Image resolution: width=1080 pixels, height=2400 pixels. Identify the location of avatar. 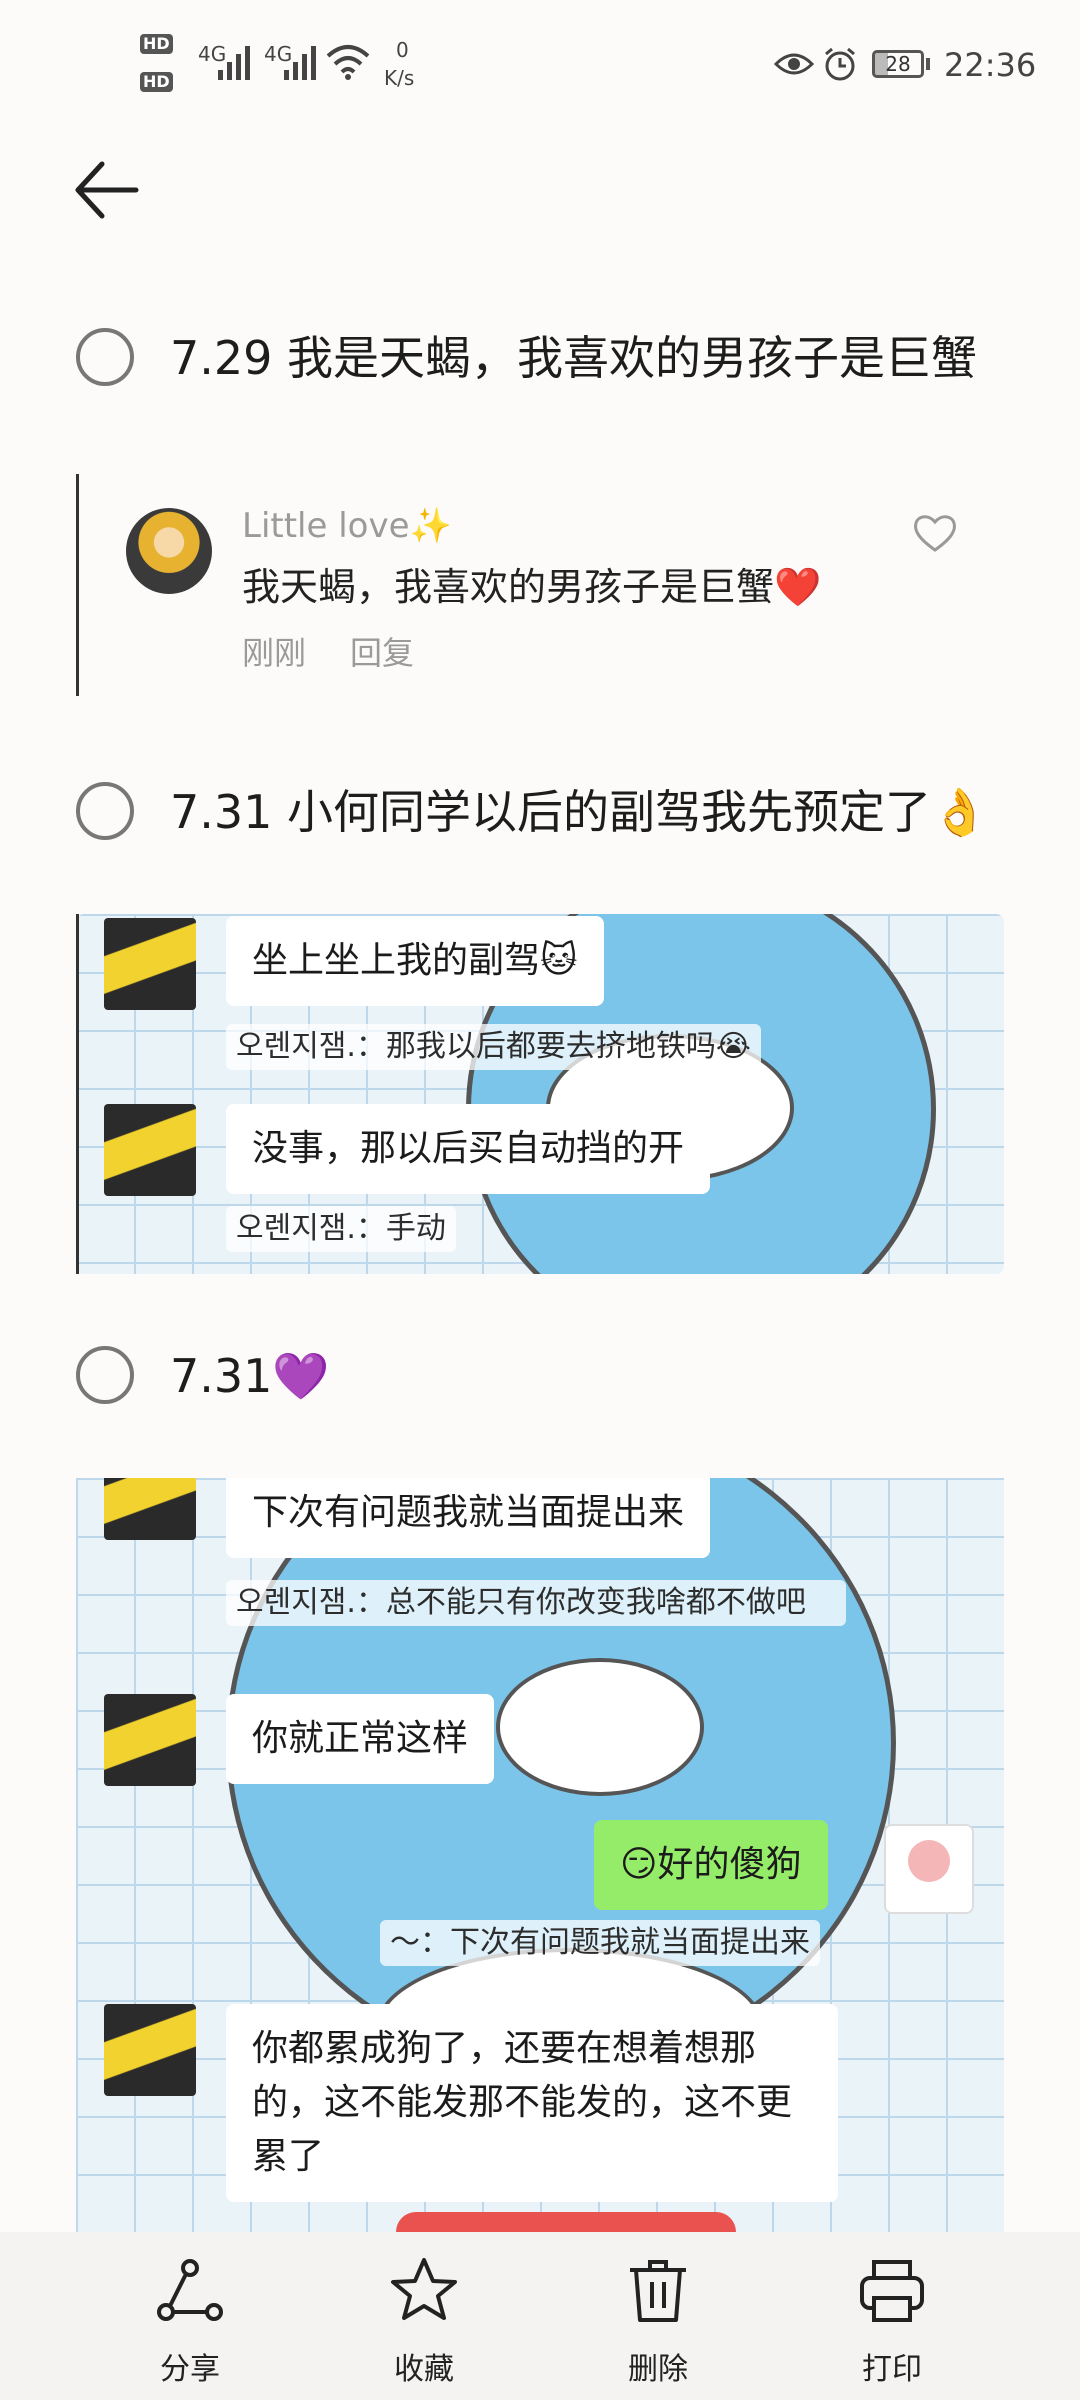
(169, 551).